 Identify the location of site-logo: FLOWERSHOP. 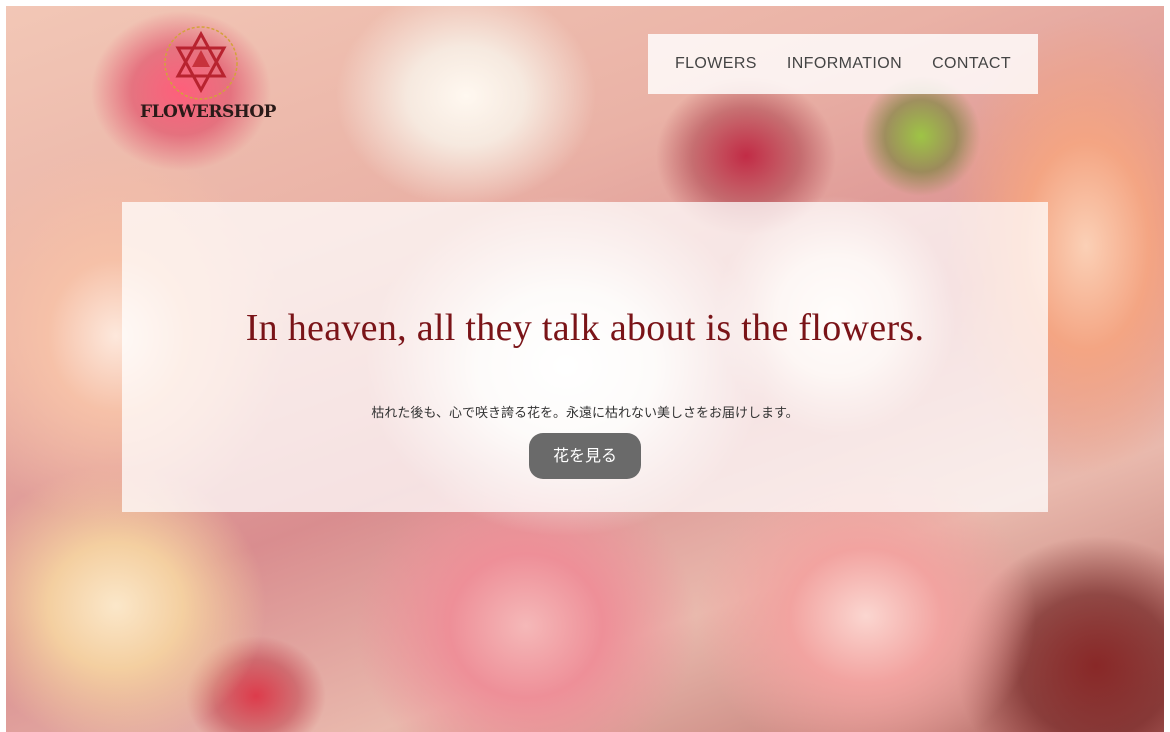
(207, 75).